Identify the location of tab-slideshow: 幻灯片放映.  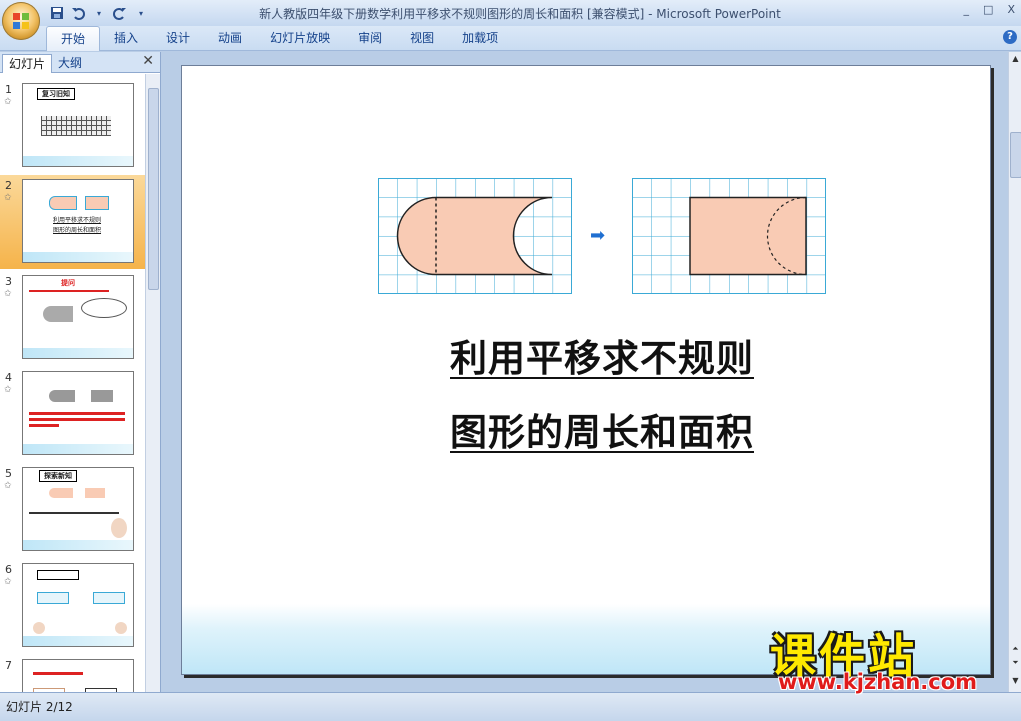
(300, 38).